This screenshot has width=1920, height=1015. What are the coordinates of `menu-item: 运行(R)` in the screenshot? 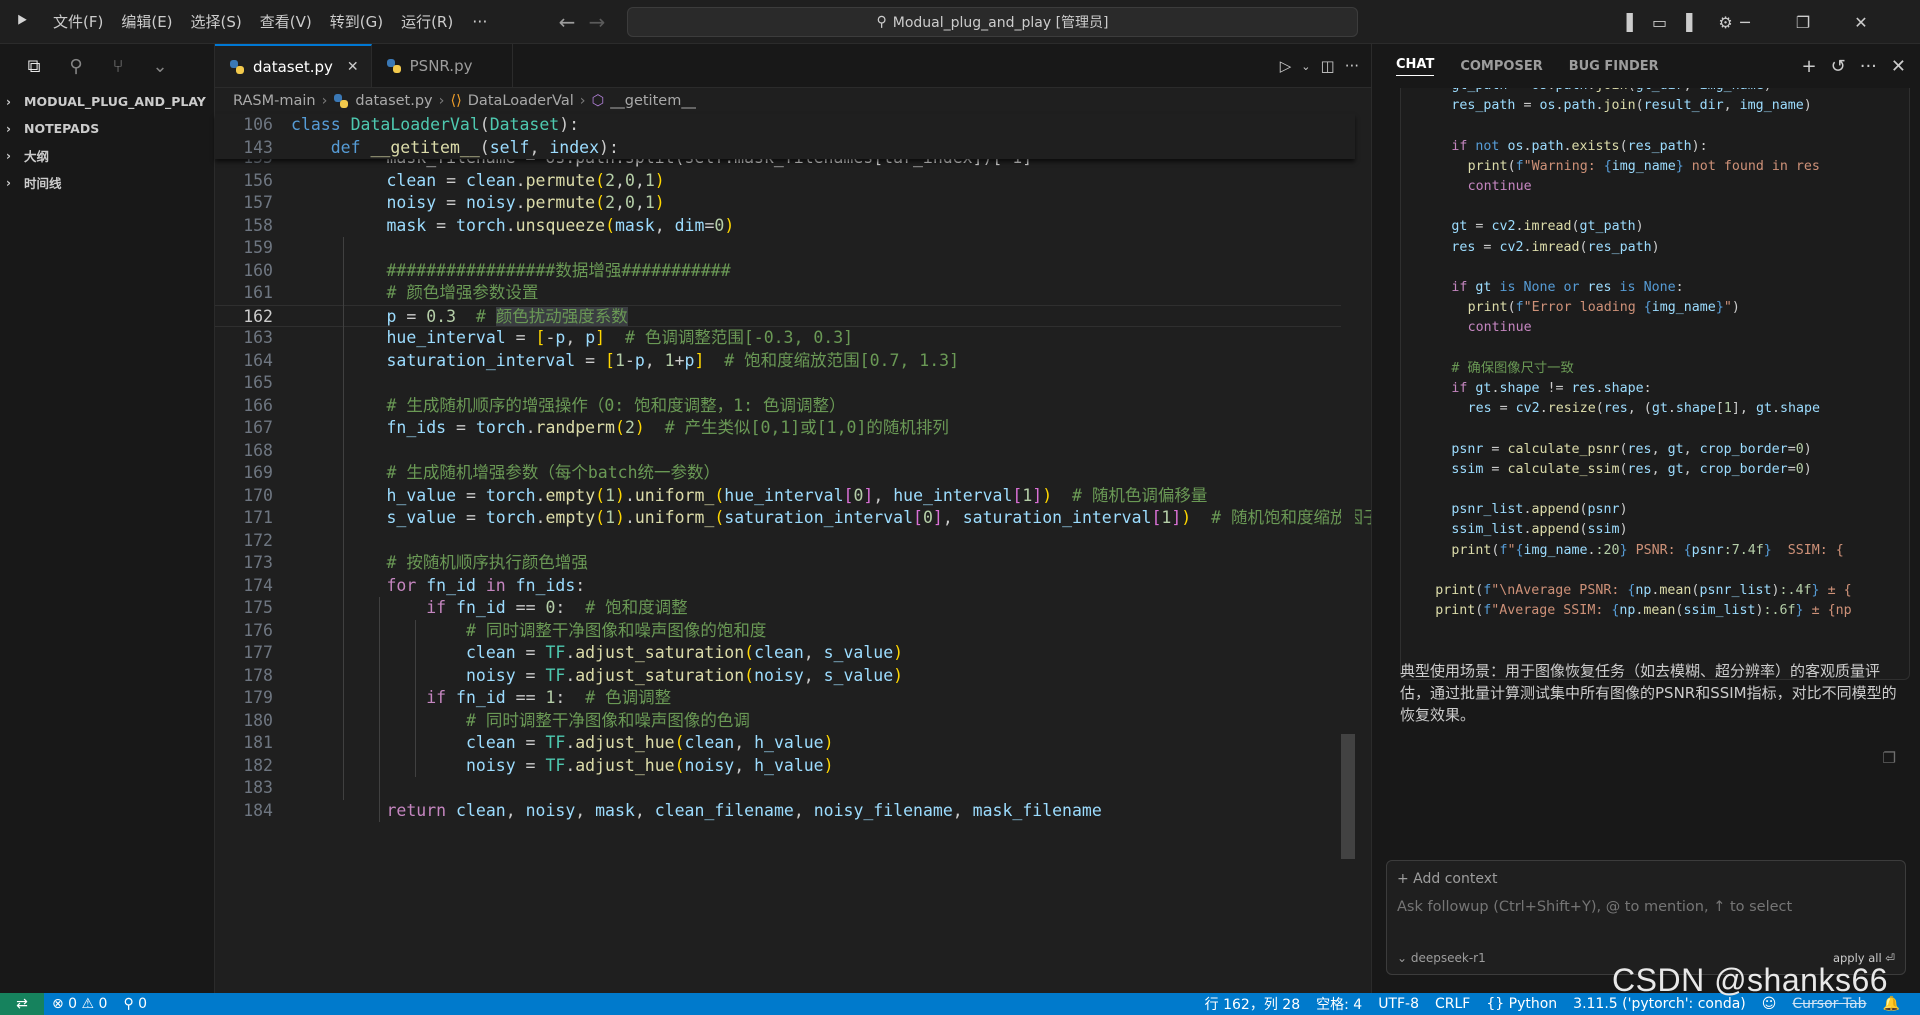 It's located at (427, 22).